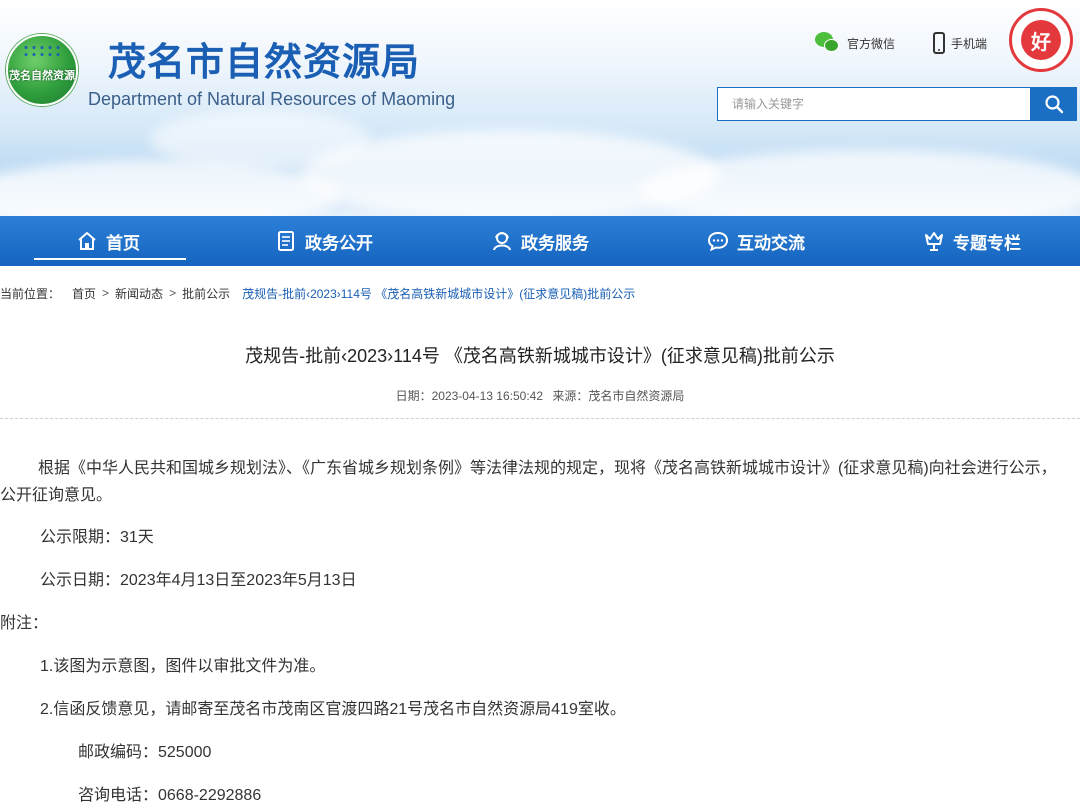 This screenshot has width=1080, height=811. What do you see at coordinates (555, 243) in the screenshot?
I see `nav-label: 政务服务` at bounding box center [555, 243].